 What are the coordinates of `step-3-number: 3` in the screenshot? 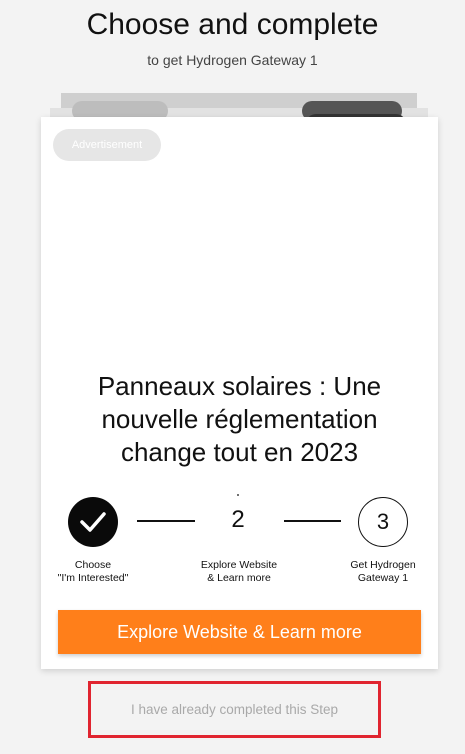 It's located at (383, 521).